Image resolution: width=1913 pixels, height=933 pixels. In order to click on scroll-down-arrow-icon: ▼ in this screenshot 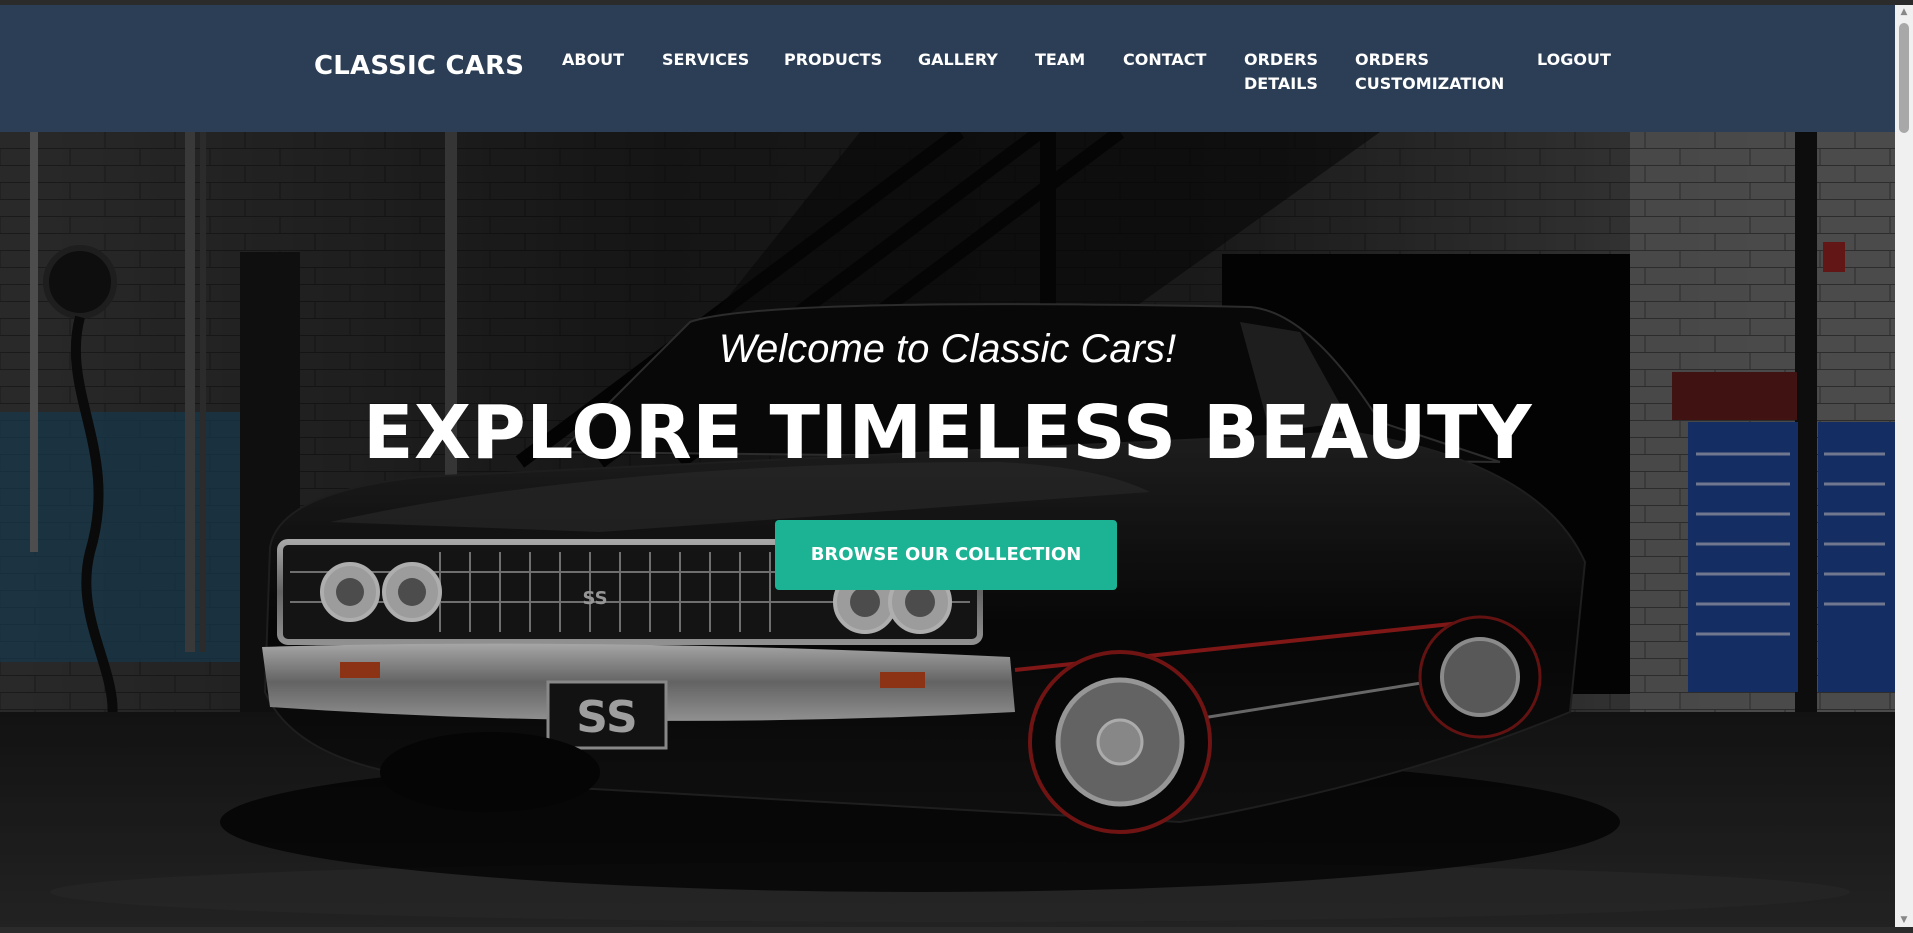, I will do `click(1904, 920)`.